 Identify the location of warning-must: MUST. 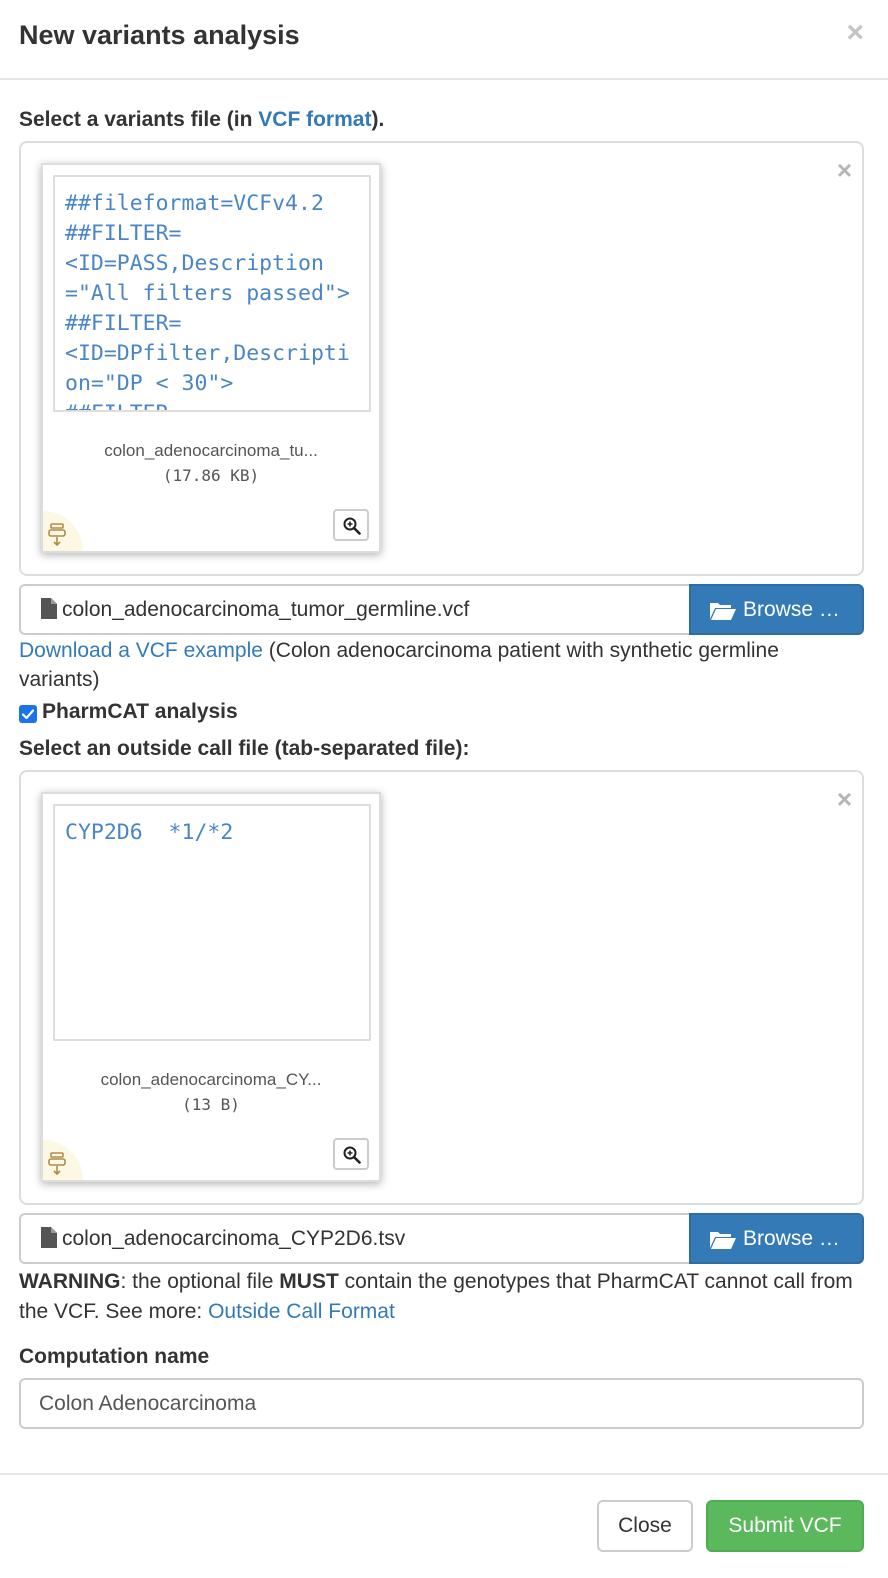
(309, 1281).